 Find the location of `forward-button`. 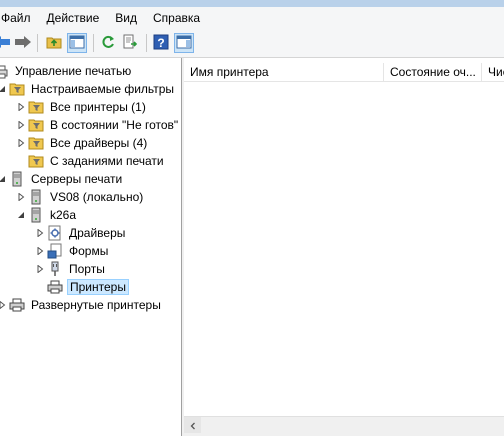

forward-button is located at coordinates (23, 43).